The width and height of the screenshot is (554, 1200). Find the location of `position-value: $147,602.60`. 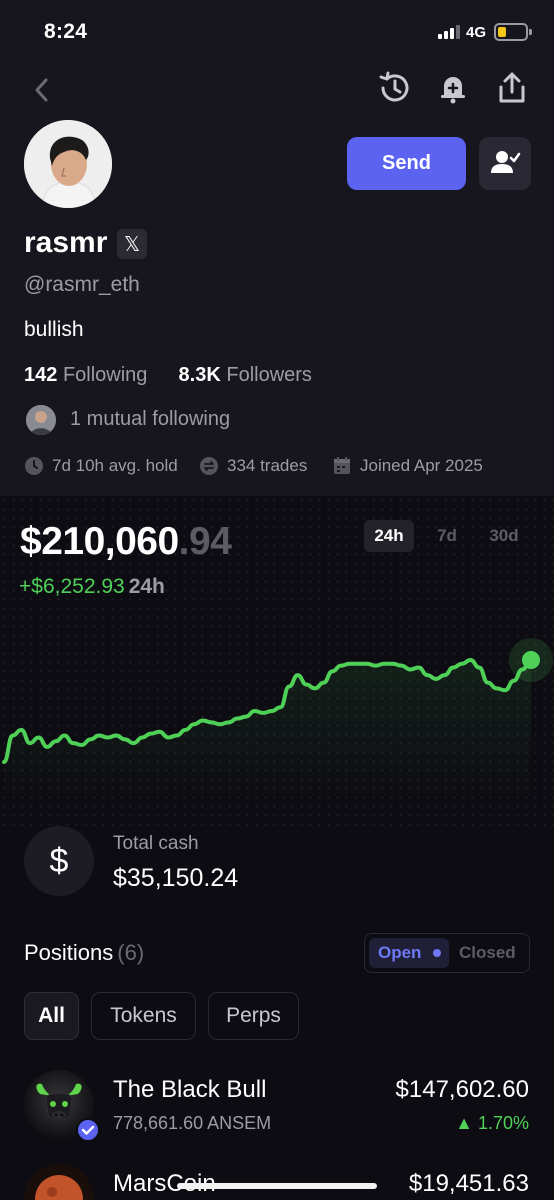

position-value: $147,602.60 is located at coordinates (462, 1089).